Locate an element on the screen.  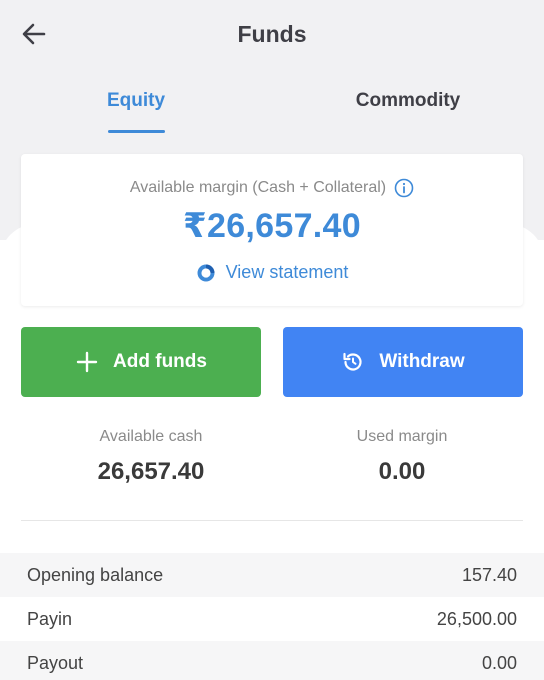
payin-row: Payin 26,500.00 is located at coordinates (272, 619).